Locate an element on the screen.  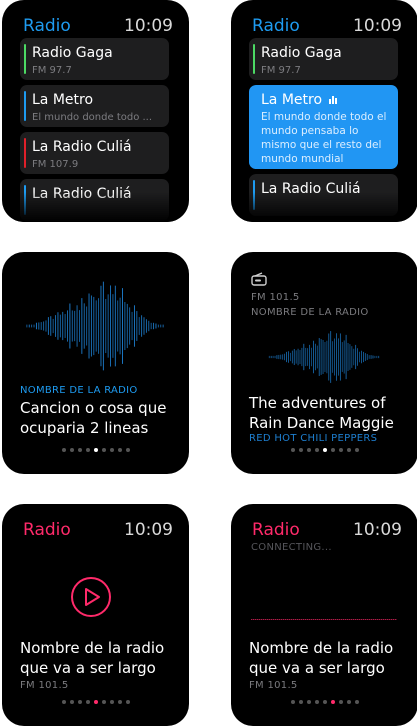
scroll-fade is located at coordinates (95, 207).